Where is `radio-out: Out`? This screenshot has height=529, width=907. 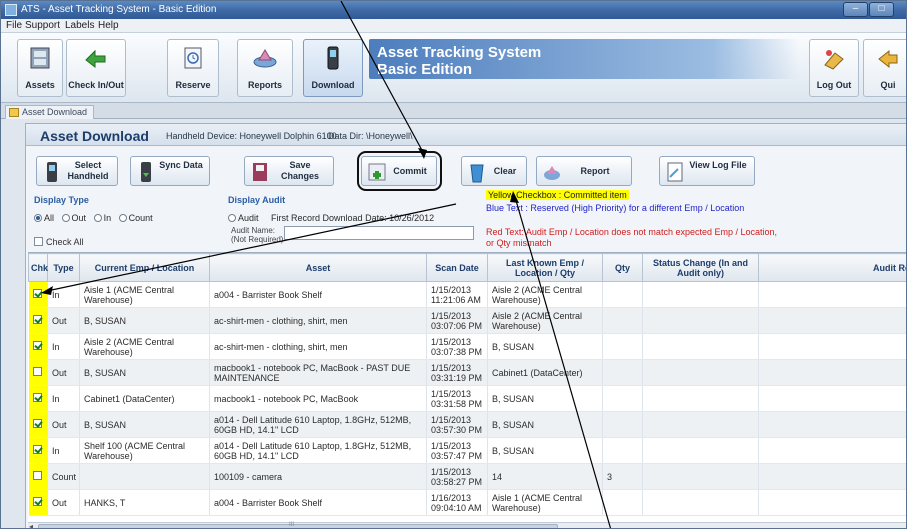
radio-out: Out is located at coordinates (74, 218).